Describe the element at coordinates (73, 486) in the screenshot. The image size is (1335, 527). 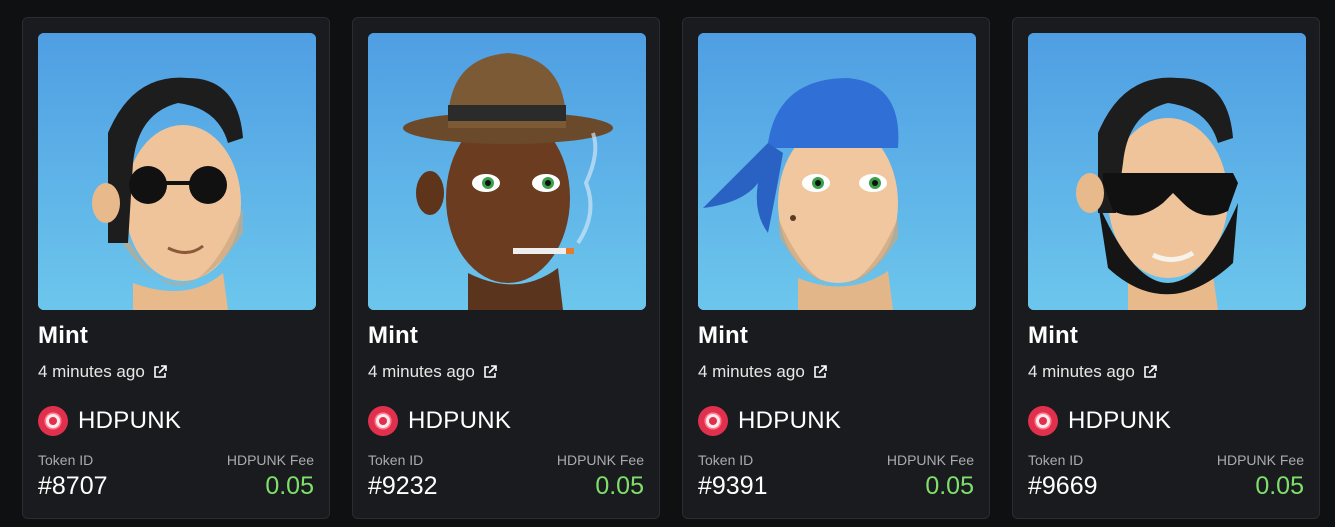
I see `token-id: #8707` at that location.